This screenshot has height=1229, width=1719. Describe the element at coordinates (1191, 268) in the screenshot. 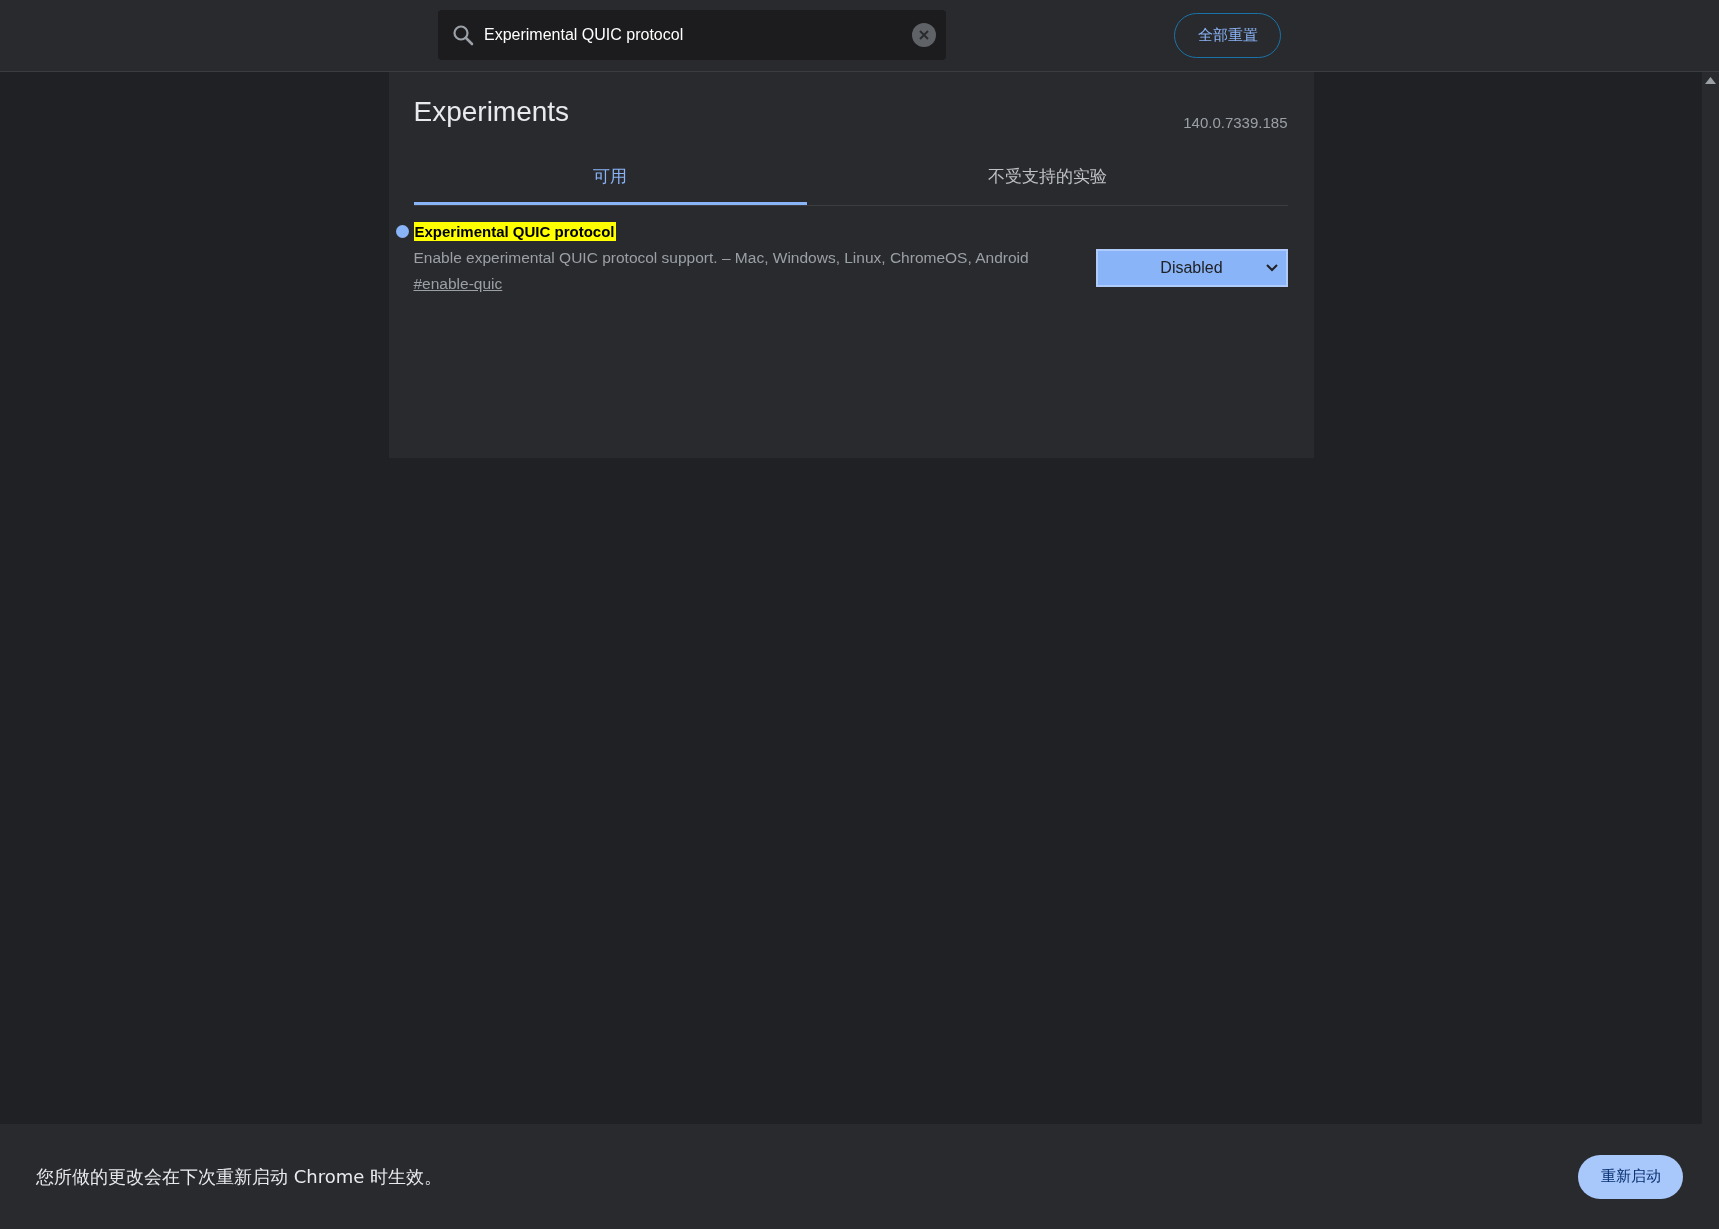

I see `state-dropdown: Disabled` at that location.